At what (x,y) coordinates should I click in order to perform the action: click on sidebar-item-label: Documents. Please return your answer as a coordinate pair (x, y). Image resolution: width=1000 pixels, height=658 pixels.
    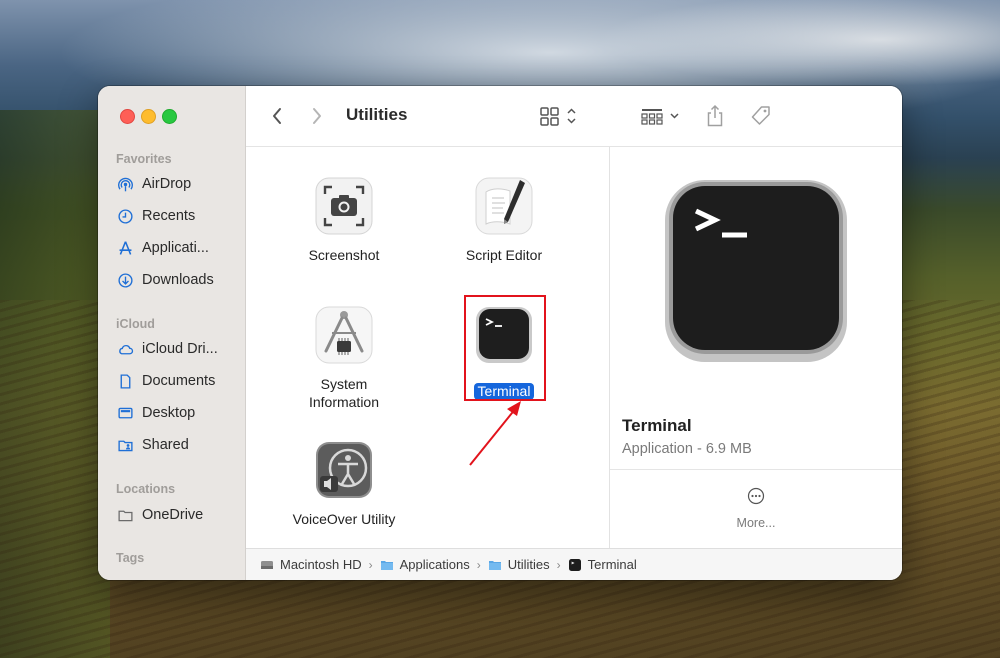
    Looking at the image, I should click on (179, 381).